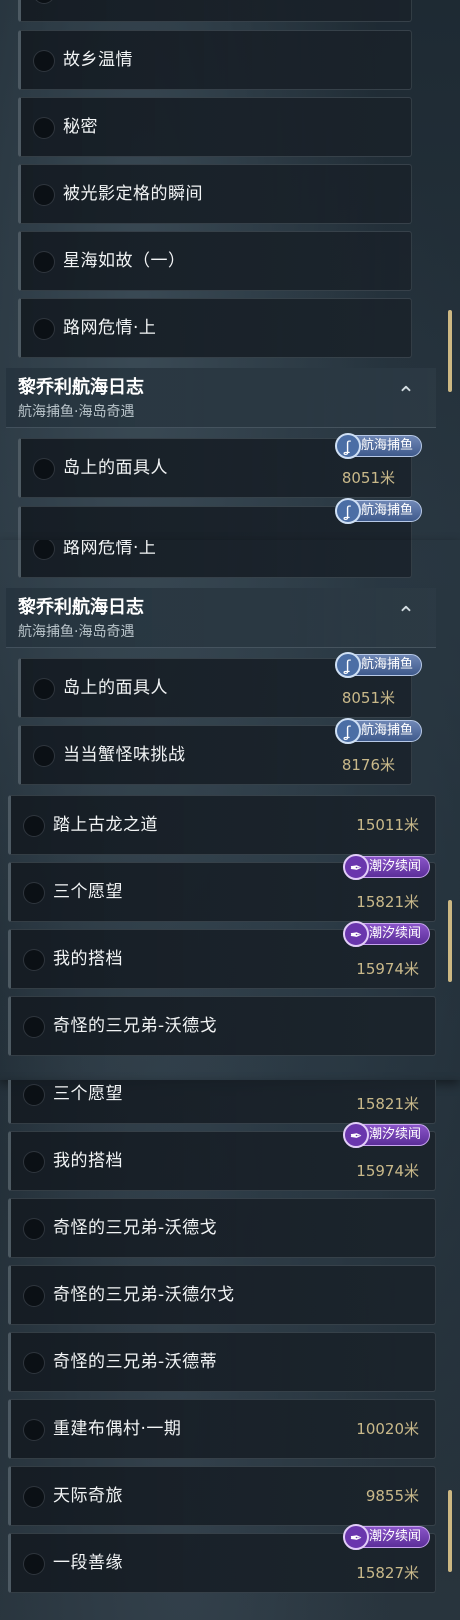 This screenshot has height=1620, width=460. Describe the element at coordinates (135, 1362) in the screenshot. I see `quest-title: 奇怪的三兄弟-沃德蒂` at that location.